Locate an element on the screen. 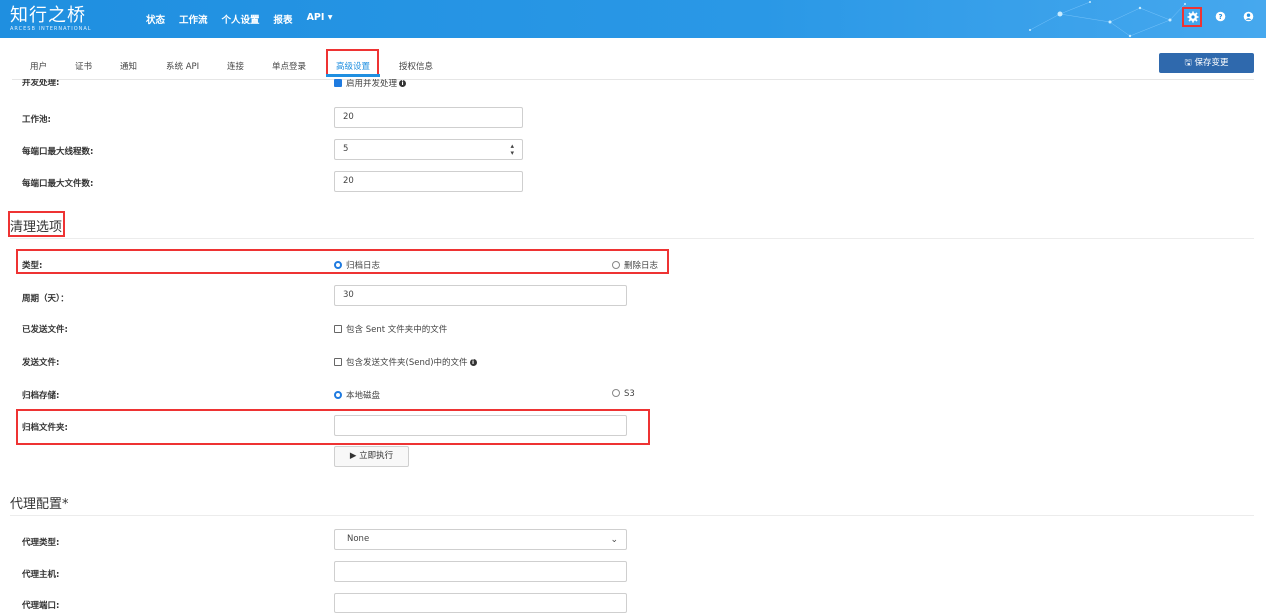 The width and height of the screenshot is (1266, 616). cleanup-title-highlight is located at coordinates (36, 224).